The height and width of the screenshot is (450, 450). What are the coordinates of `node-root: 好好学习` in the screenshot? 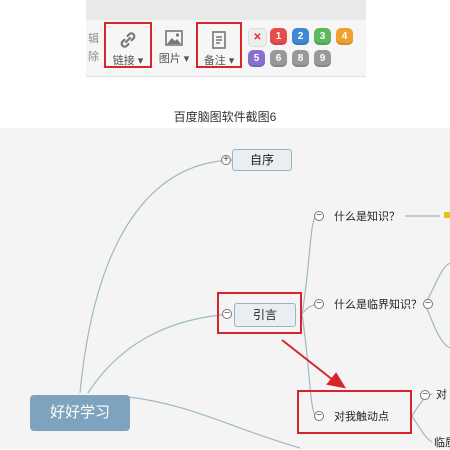 It's located at (80, 413).